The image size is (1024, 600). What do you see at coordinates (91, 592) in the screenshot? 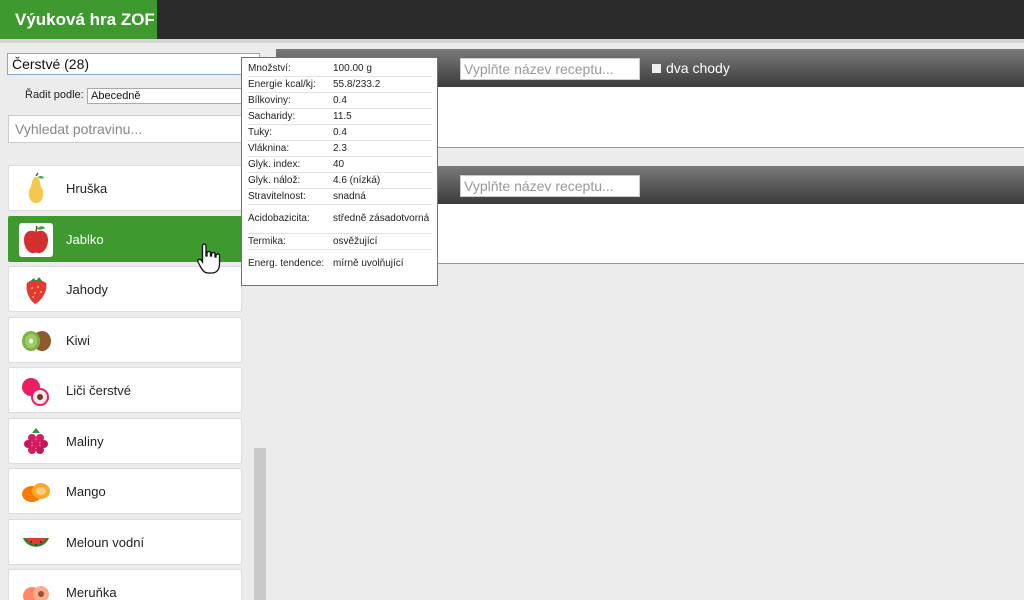
I see `food-item-label: Meruňka` at bounding box center [91, 592].